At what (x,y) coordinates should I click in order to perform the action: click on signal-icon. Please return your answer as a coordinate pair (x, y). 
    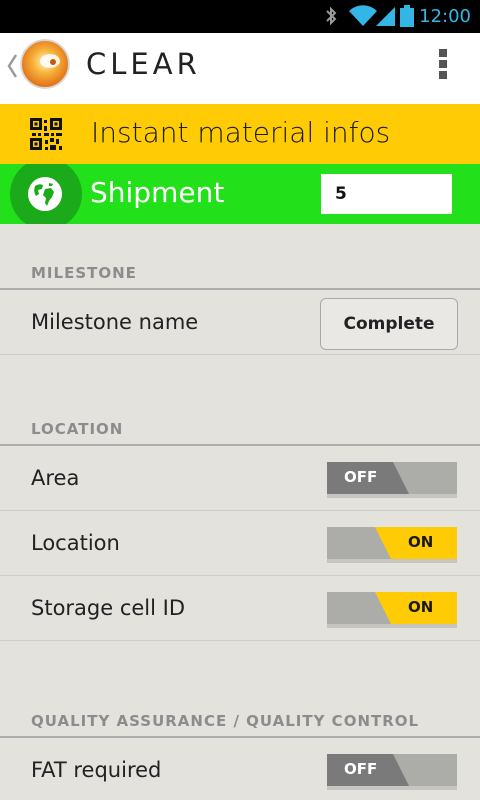
    Looking at the image, I should click on (385, 16).